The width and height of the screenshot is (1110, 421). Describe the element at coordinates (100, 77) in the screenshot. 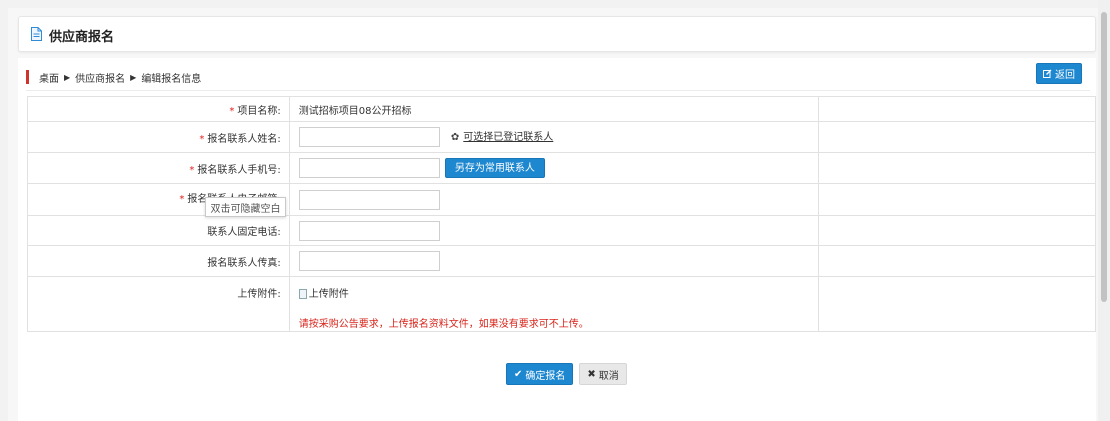

I see `breadcrumb-item-supplier-signup: 供应商报名` at that location.